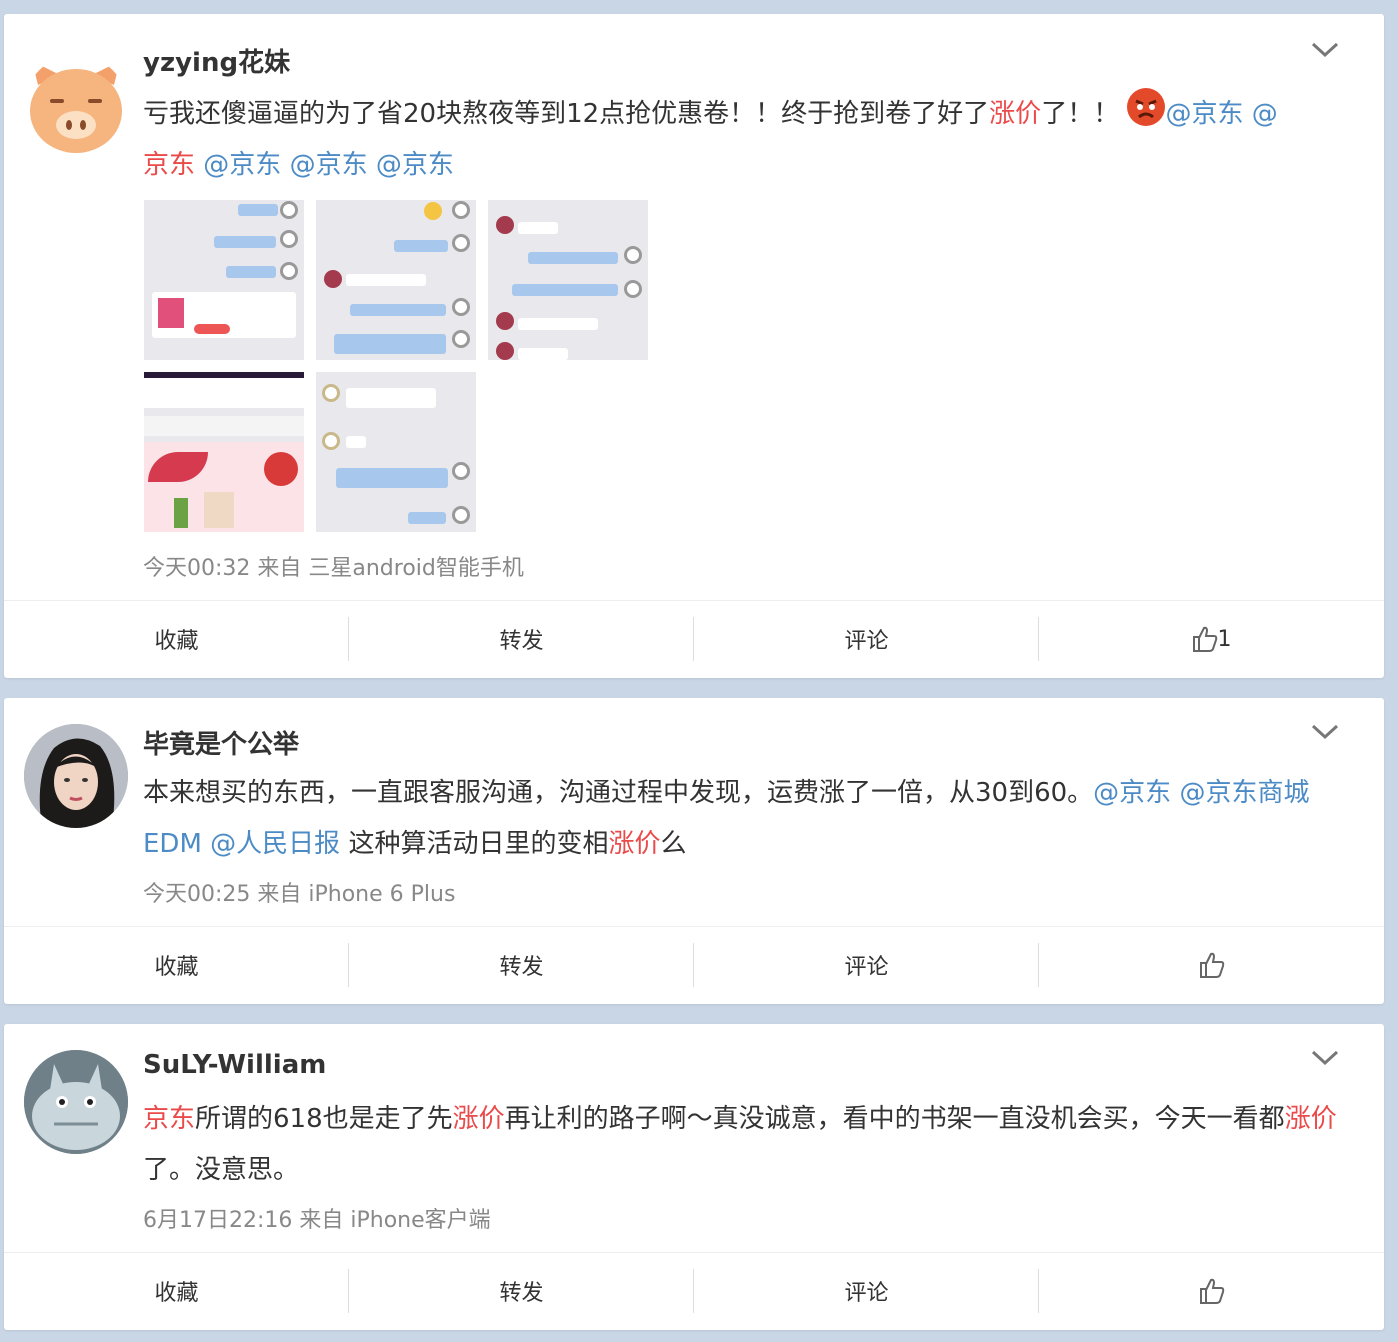  I want to click on post-meta: 今天00:25 来自 iPhone 6 Plus, so click(299, 894).